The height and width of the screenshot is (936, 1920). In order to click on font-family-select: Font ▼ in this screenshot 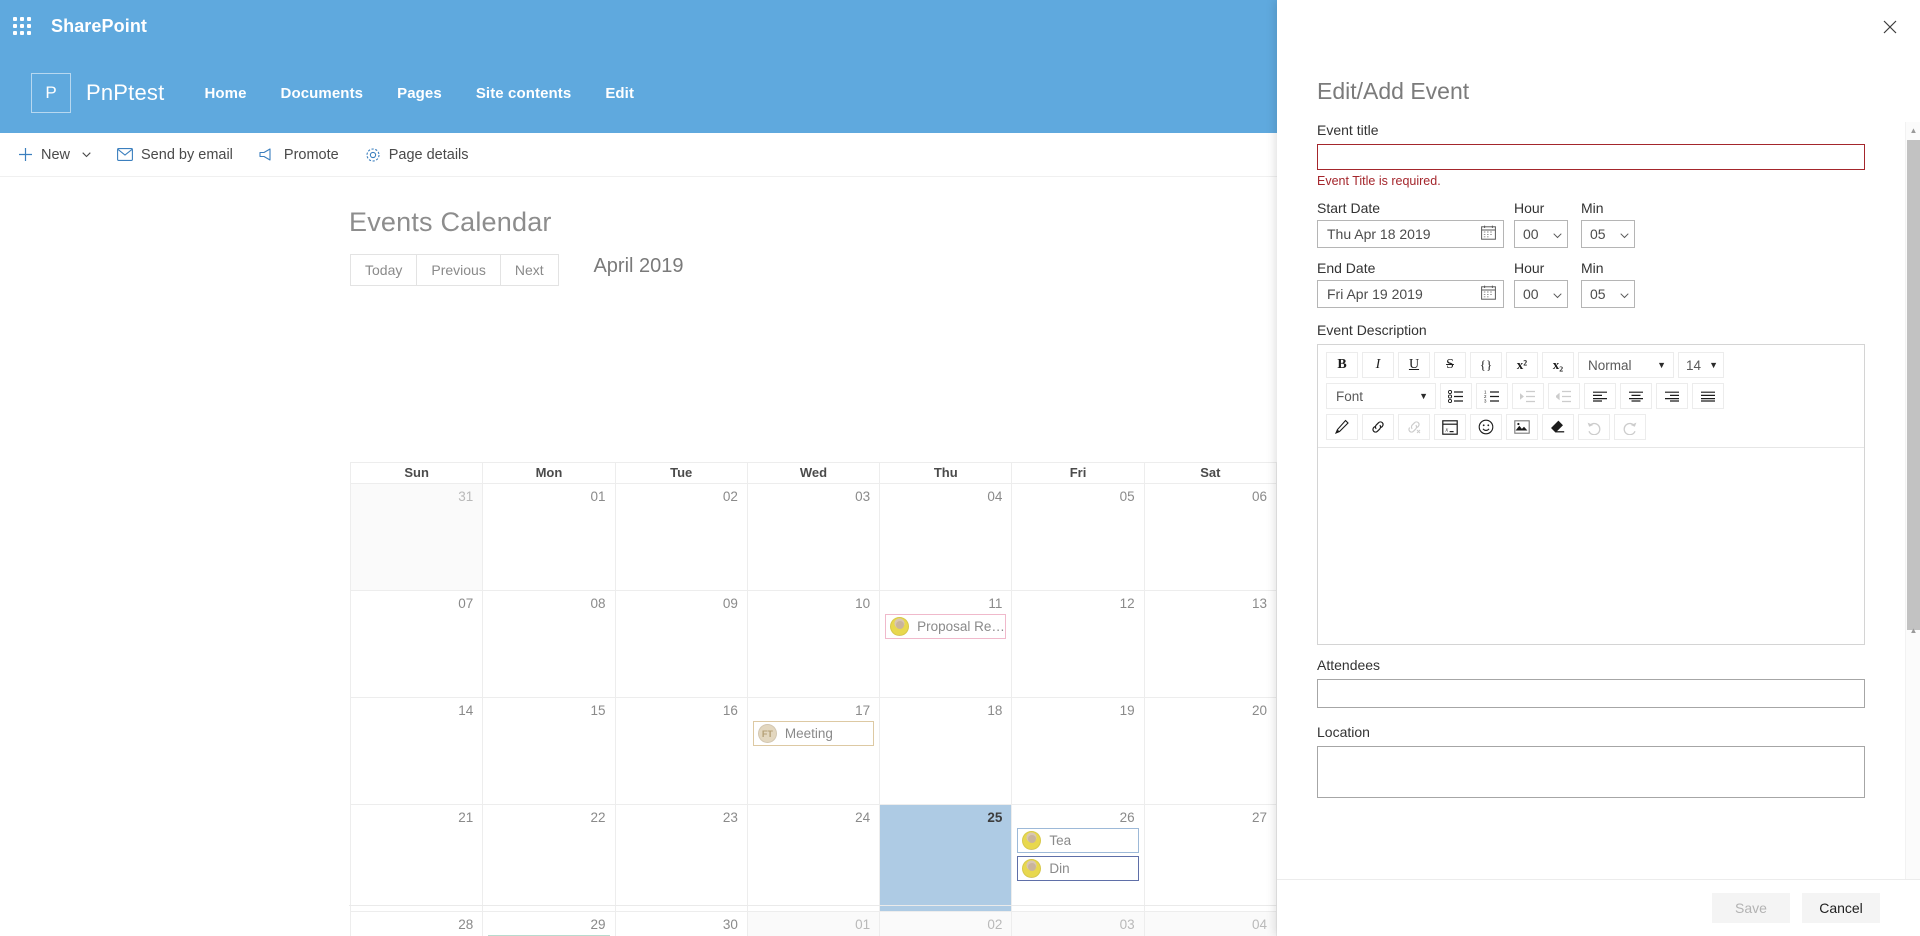, I will do `click(1381, 396)`.